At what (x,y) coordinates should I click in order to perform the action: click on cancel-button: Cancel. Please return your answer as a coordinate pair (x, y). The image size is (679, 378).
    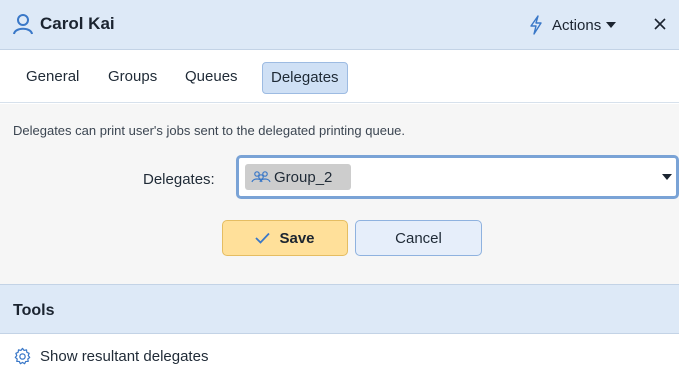
    Looking at the image, I should click on (418, 238).